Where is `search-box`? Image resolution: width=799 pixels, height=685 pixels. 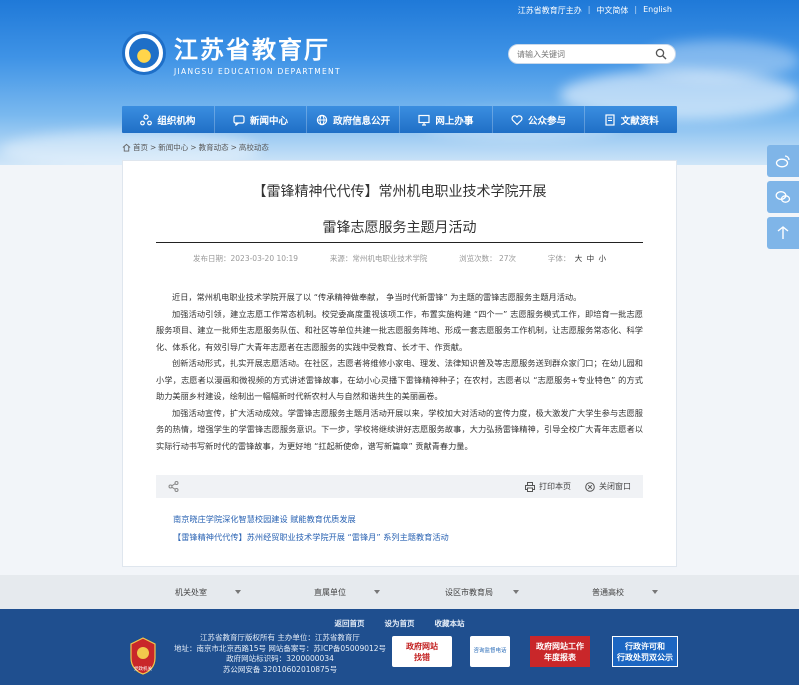 search-box is located at coordinates (592, 54).